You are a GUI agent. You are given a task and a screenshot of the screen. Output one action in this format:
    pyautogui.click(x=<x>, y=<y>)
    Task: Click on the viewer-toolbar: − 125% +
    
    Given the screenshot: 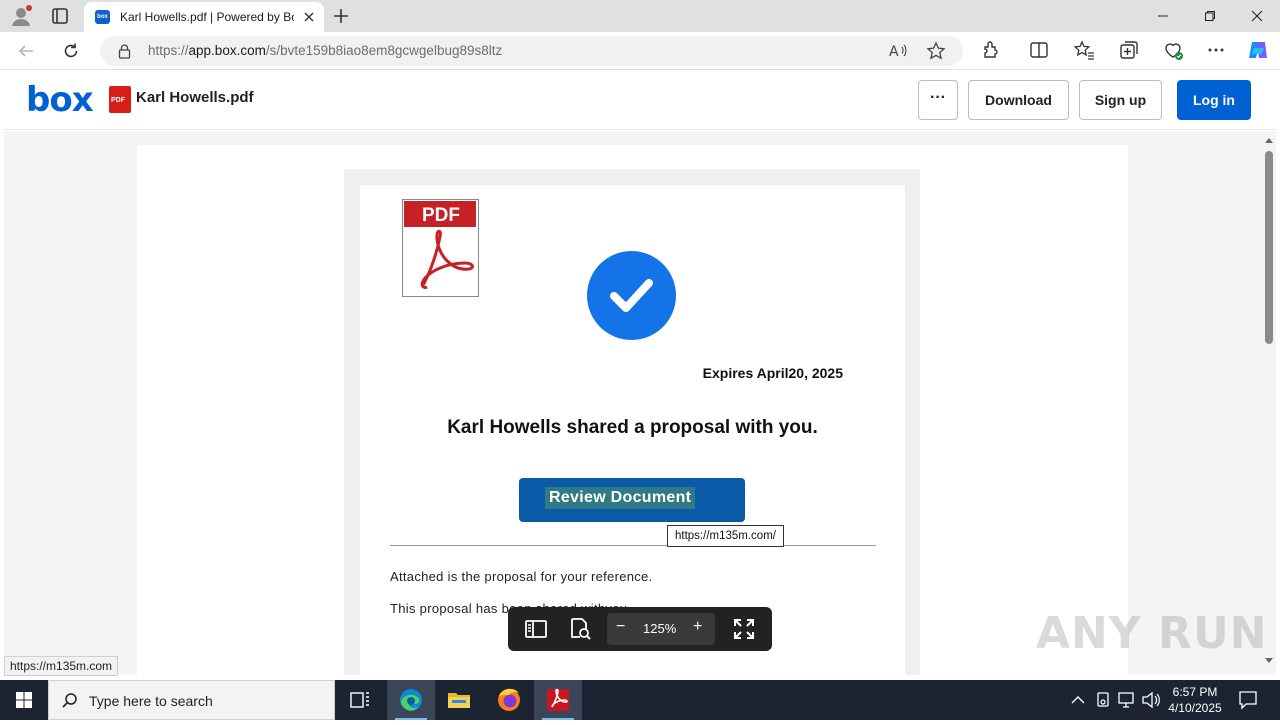 What is the action you would take?
    pyautogui.click(x=640, y=629)
    